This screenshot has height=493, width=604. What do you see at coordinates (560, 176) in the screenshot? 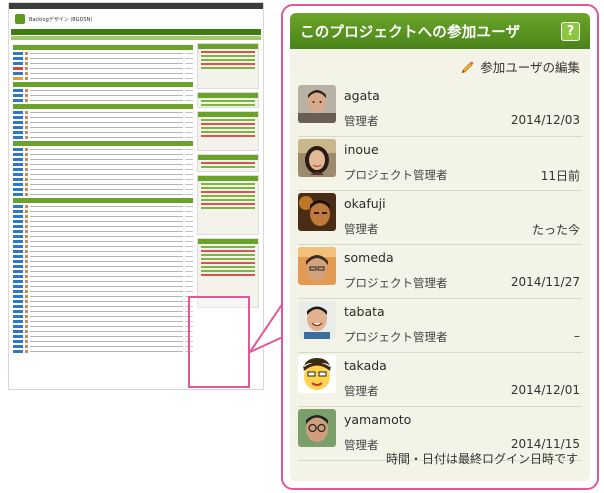
I see `member-last-login: 11日前` at bounding box center [560, 176].